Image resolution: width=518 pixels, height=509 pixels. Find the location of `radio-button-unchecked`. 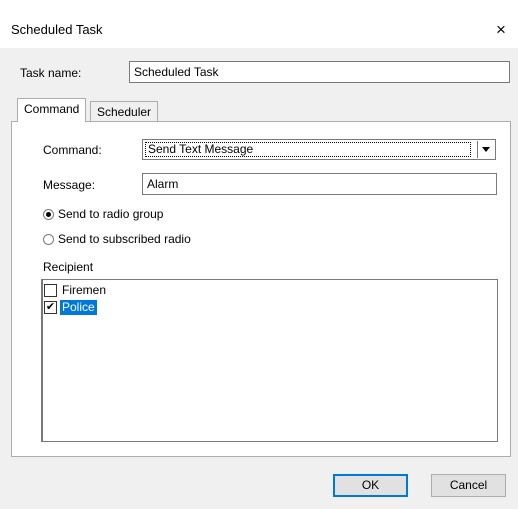

radio-button-unchecked is located at coordinates (48, 239).